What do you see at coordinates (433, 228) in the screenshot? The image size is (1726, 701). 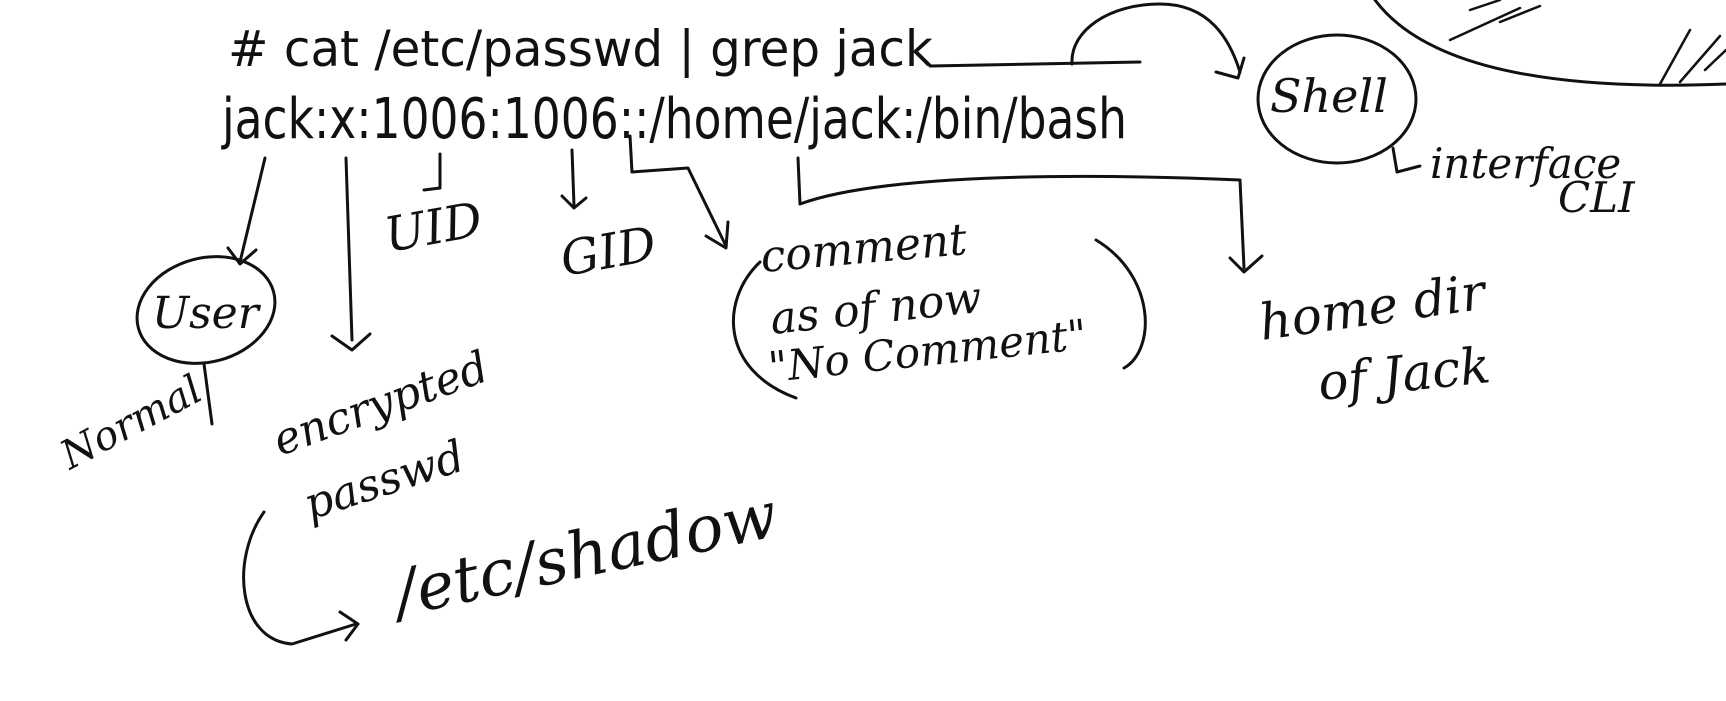 I see `uid-label: UID` at bounding box center [433, 228].